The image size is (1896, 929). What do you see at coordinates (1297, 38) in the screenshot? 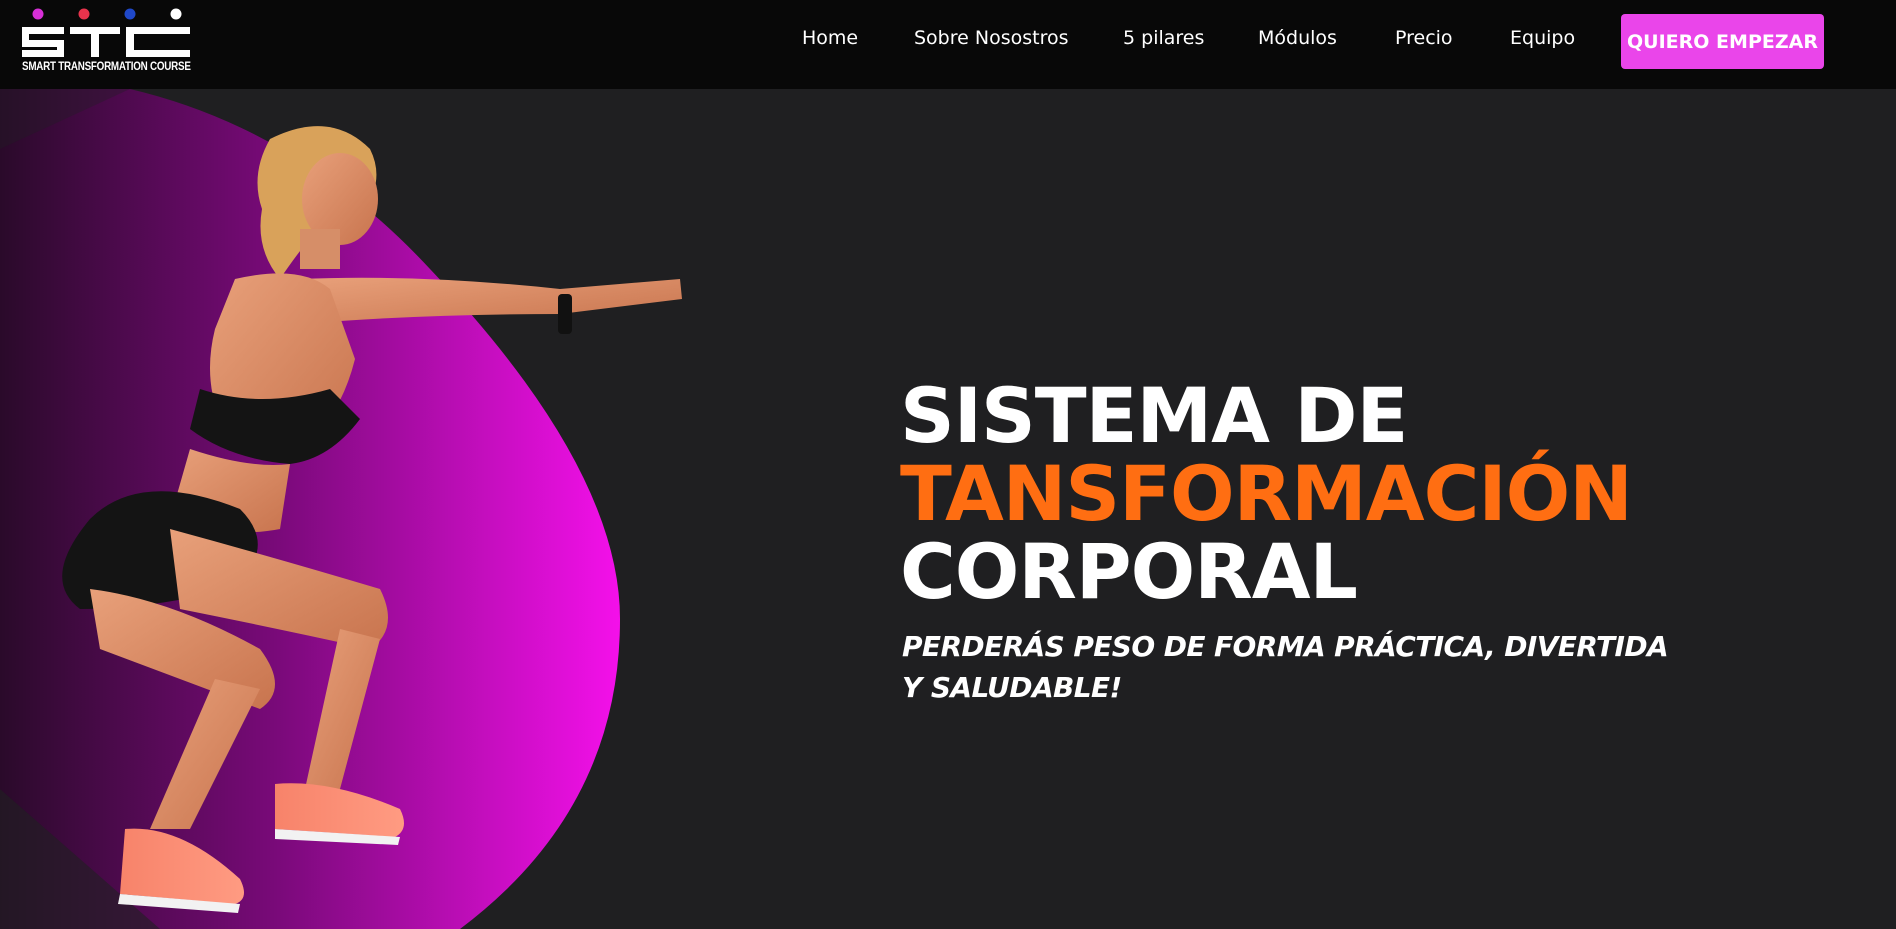
I see `nav-modulos: Módulos` at bounding box center [1297, 38].